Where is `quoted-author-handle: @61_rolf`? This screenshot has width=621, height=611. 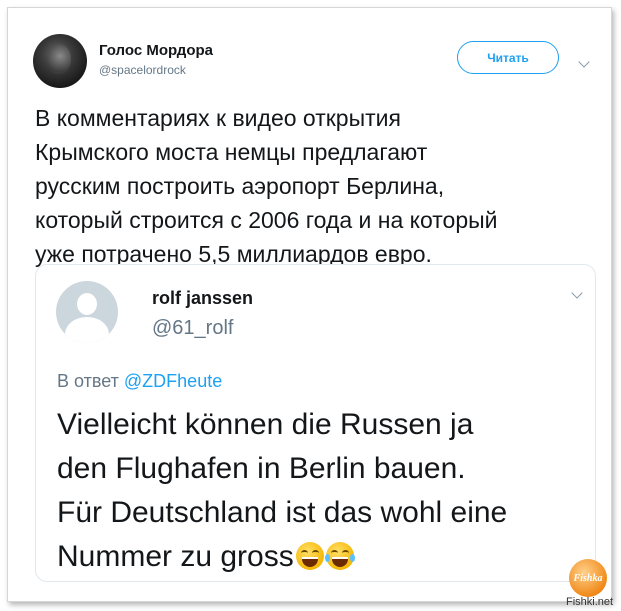
quoted-author-handle: @61_rolf is located at coordinates (192, 328).